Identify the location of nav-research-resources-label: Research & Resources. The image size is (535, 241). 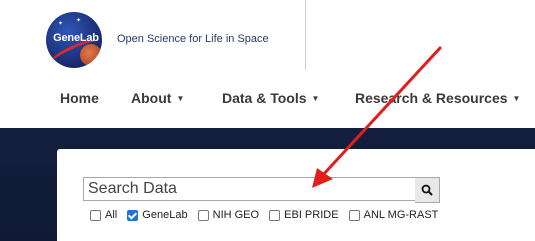
(431, 98).